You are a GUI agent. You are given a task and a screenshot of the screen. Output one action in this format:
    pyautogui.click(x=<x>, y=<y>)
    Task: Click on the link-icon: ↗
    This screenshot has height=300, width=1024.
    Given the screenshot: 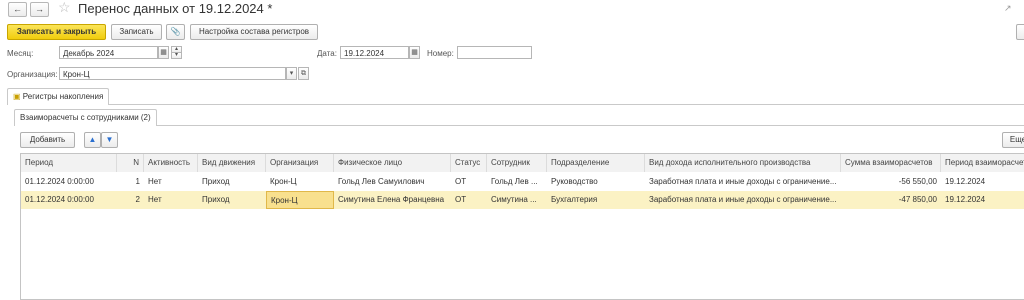 What is the action you would take?
    pyautogui.click(x=1008, y=8)
    